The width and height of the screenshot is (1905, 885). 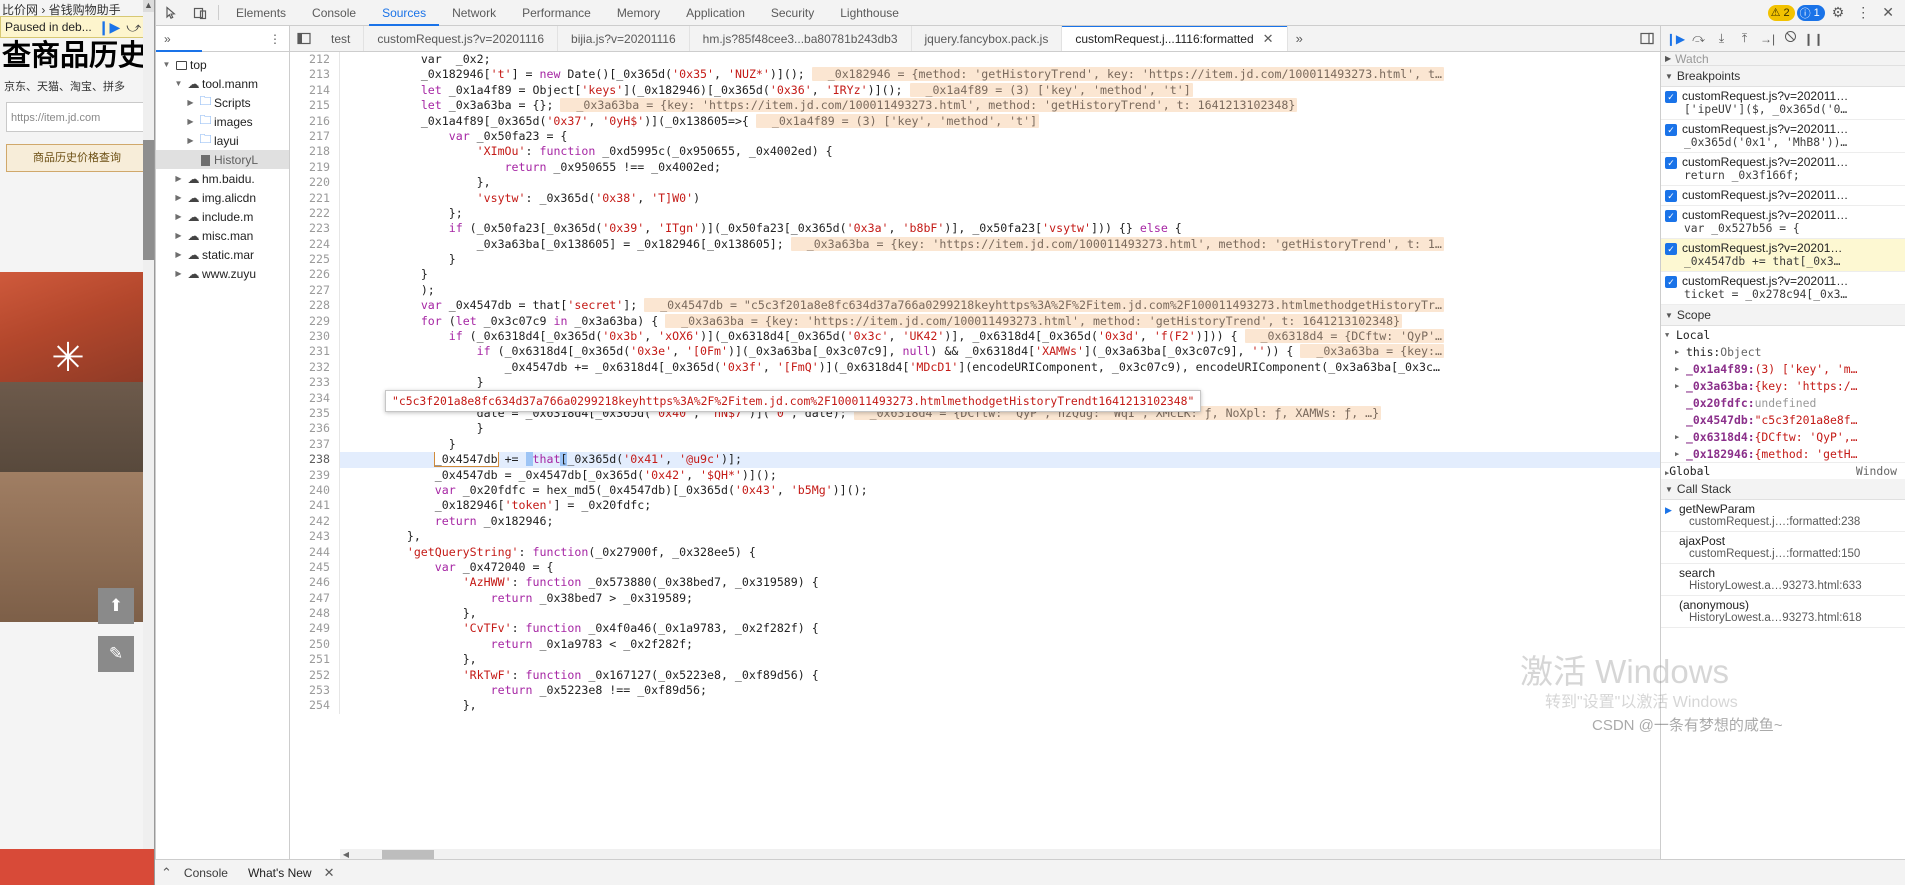 I want to click on tree-node-static-mar: ▶ ☁ static.mar, so click(x=222, y=254).